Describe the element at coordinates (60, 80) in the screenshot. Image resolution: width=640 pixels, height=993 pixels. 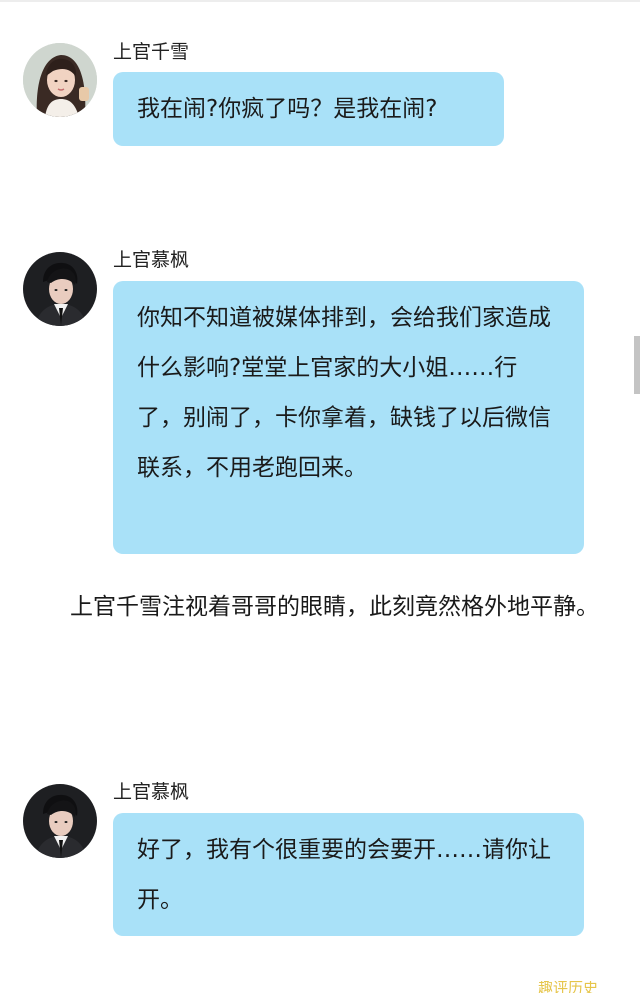
I see `female-avatar-icon` at that location.